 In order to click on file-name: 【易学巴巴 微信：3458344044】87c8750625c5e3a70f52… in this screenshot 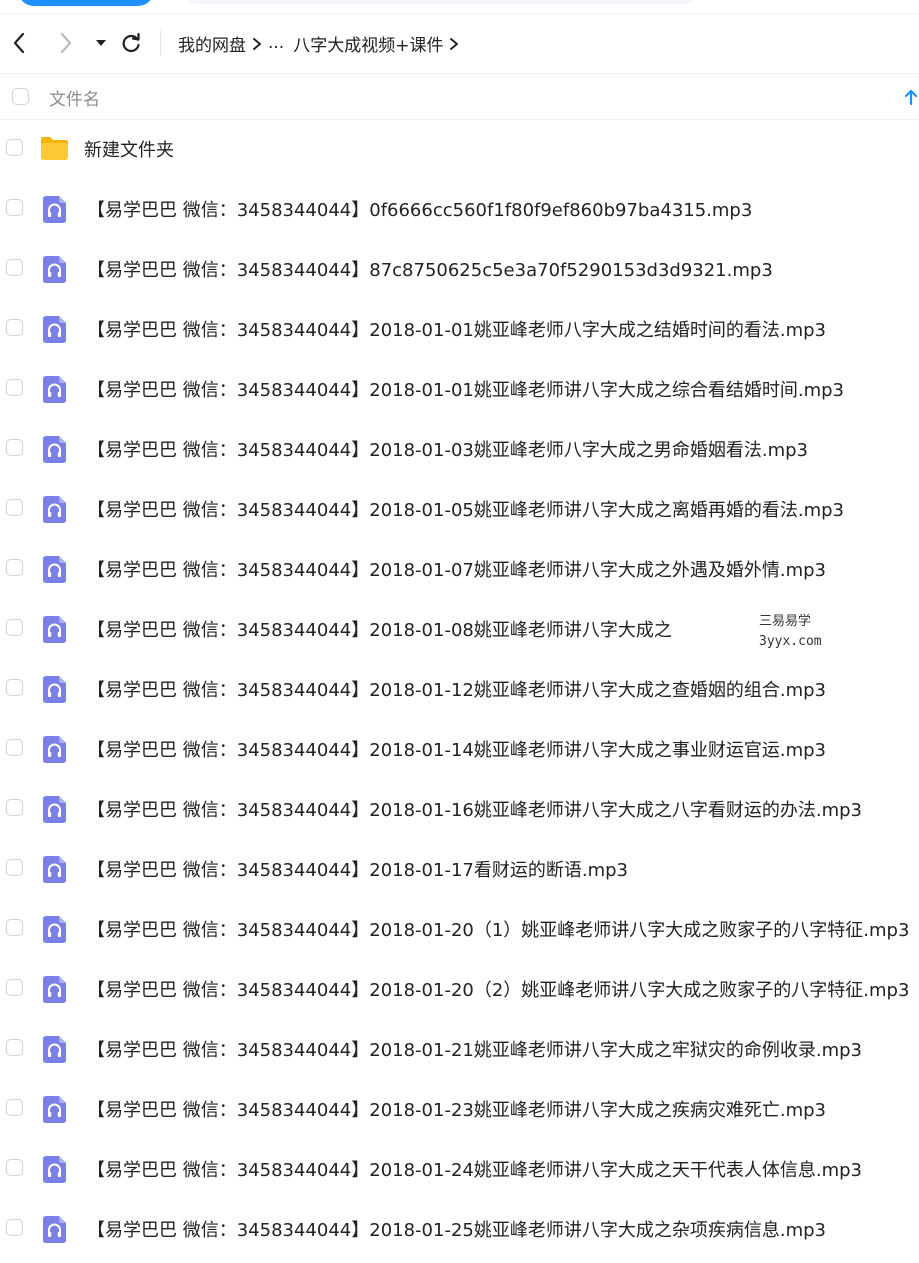, I will do `click(430, 269)`.